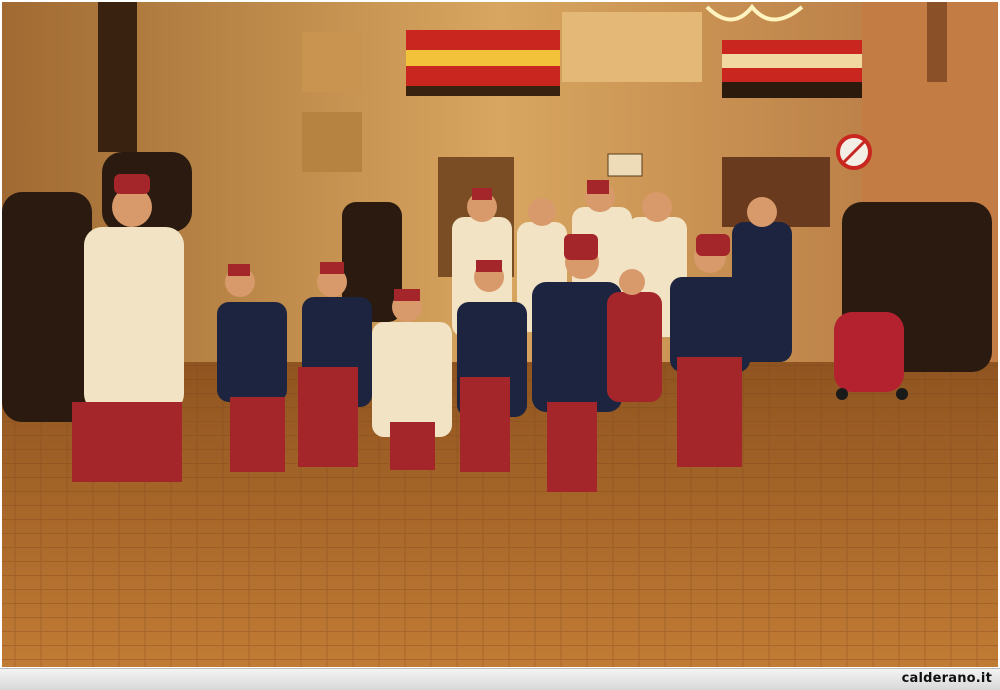  Describe the element at coordinates (500, 679) in the screenshot. I see `caption-bar: calderano.it` at that location.